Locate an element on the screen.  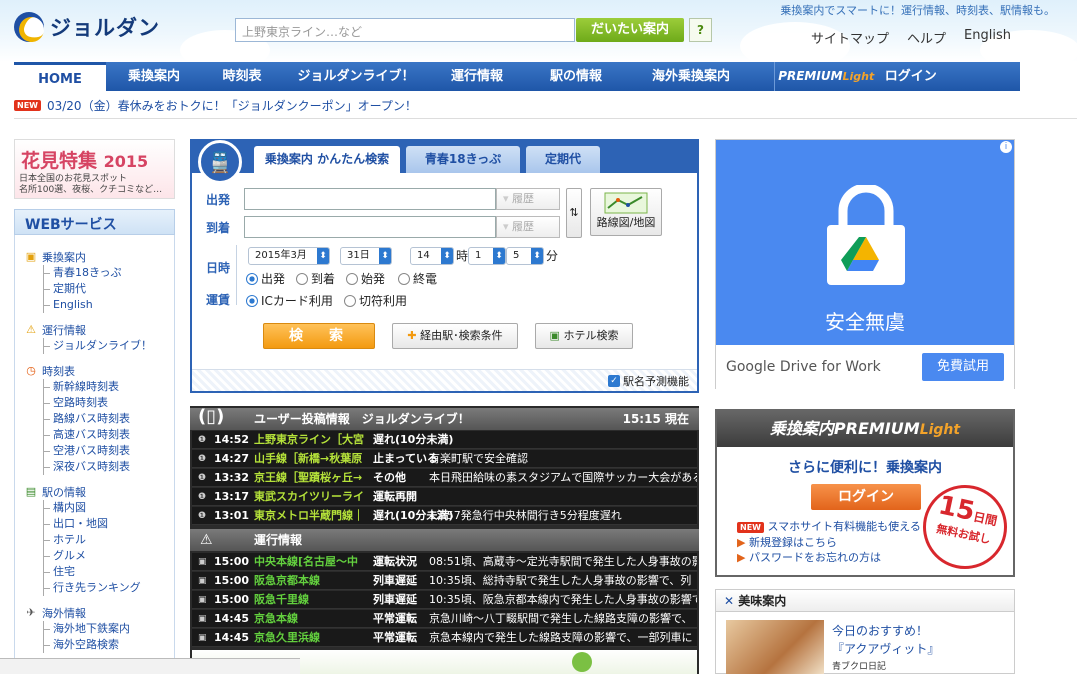
hotel-search-button: ▣ ホテル検索 is located at coordinates (584, 336).